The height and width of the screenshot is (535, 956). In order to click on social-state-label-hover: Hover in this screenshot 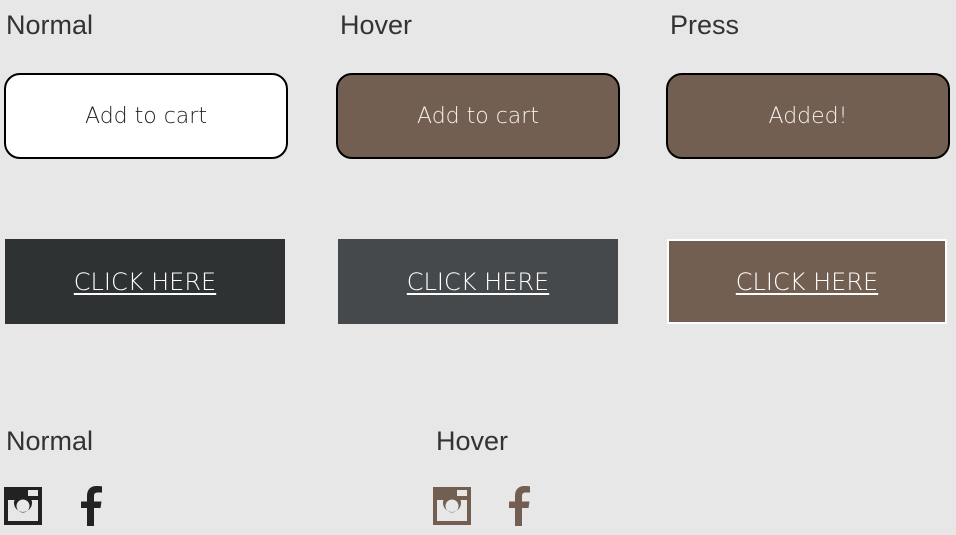, I will do `click(472, 441)`.